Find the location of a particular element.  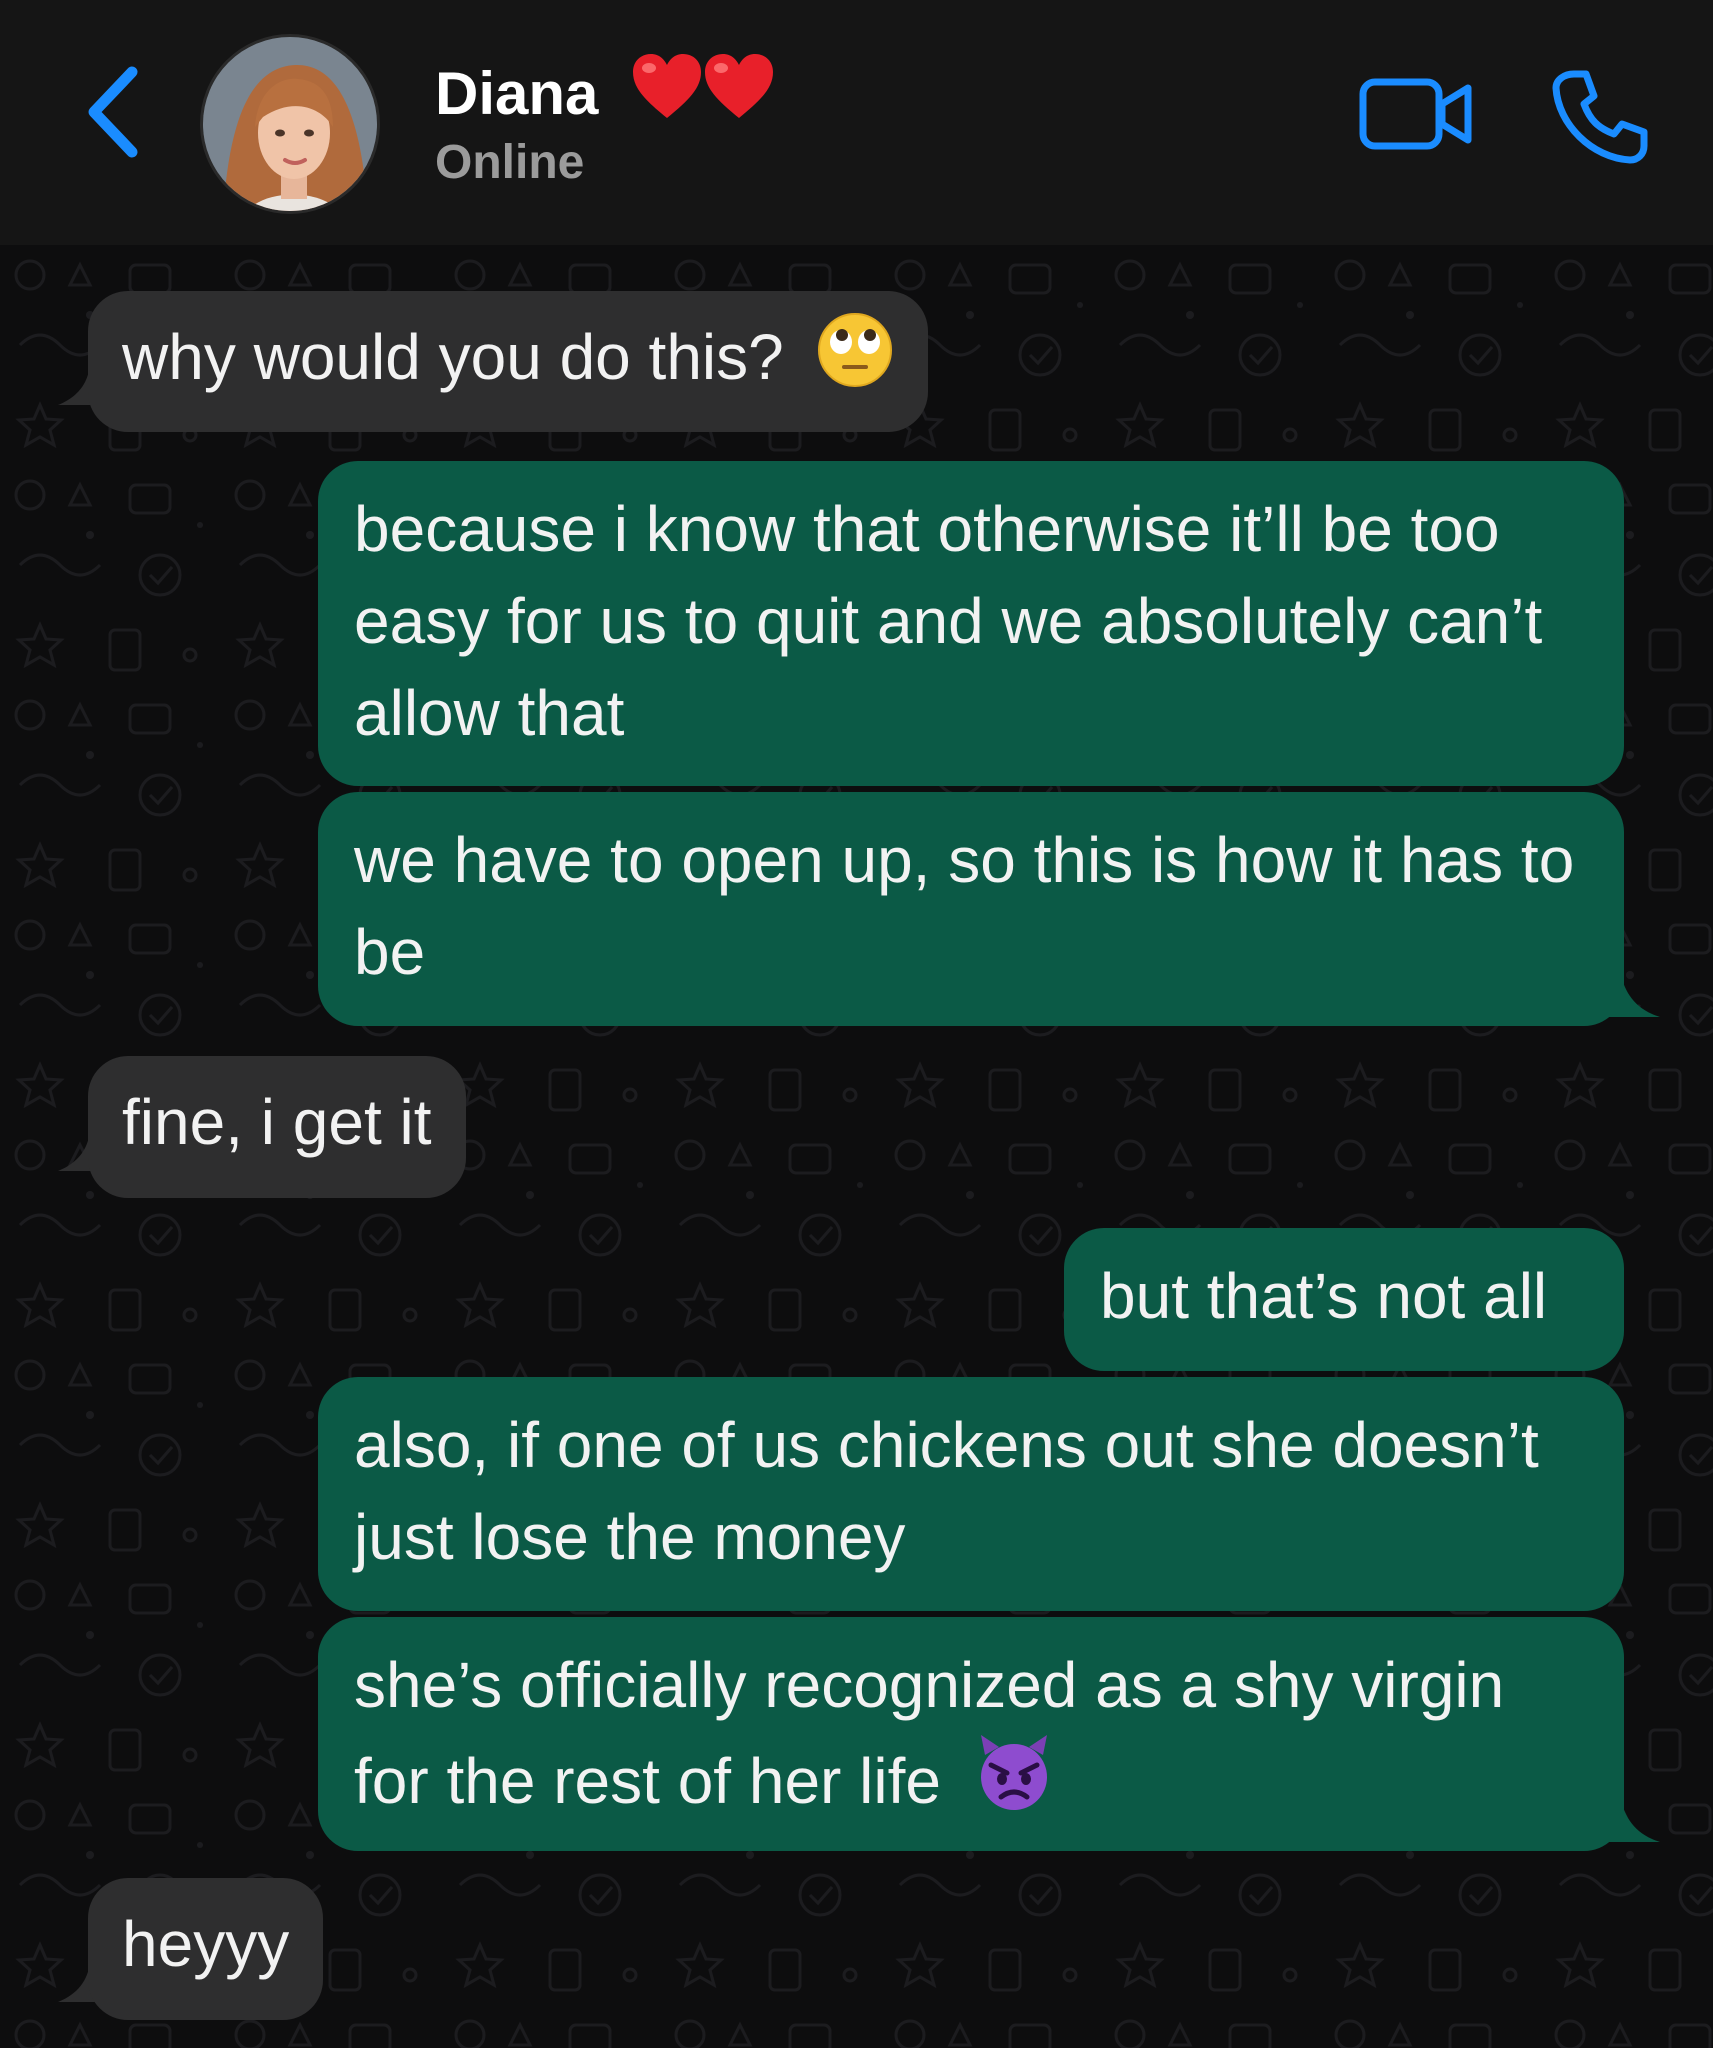

avatar is located at coordinates (290, 124).